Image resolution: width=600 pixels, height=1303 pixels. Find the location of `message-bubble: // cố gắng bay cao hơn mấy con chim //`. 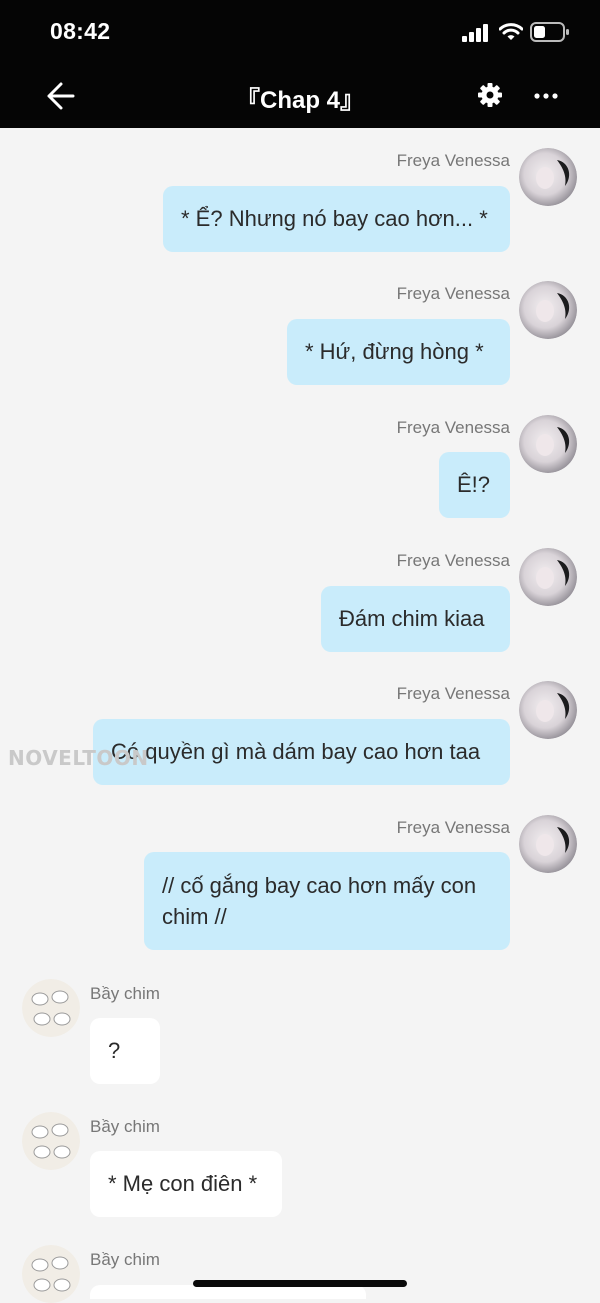

message-bubble: // cố gắng bay cao hơn mấy con chim // is located at coordinates (327, 901).